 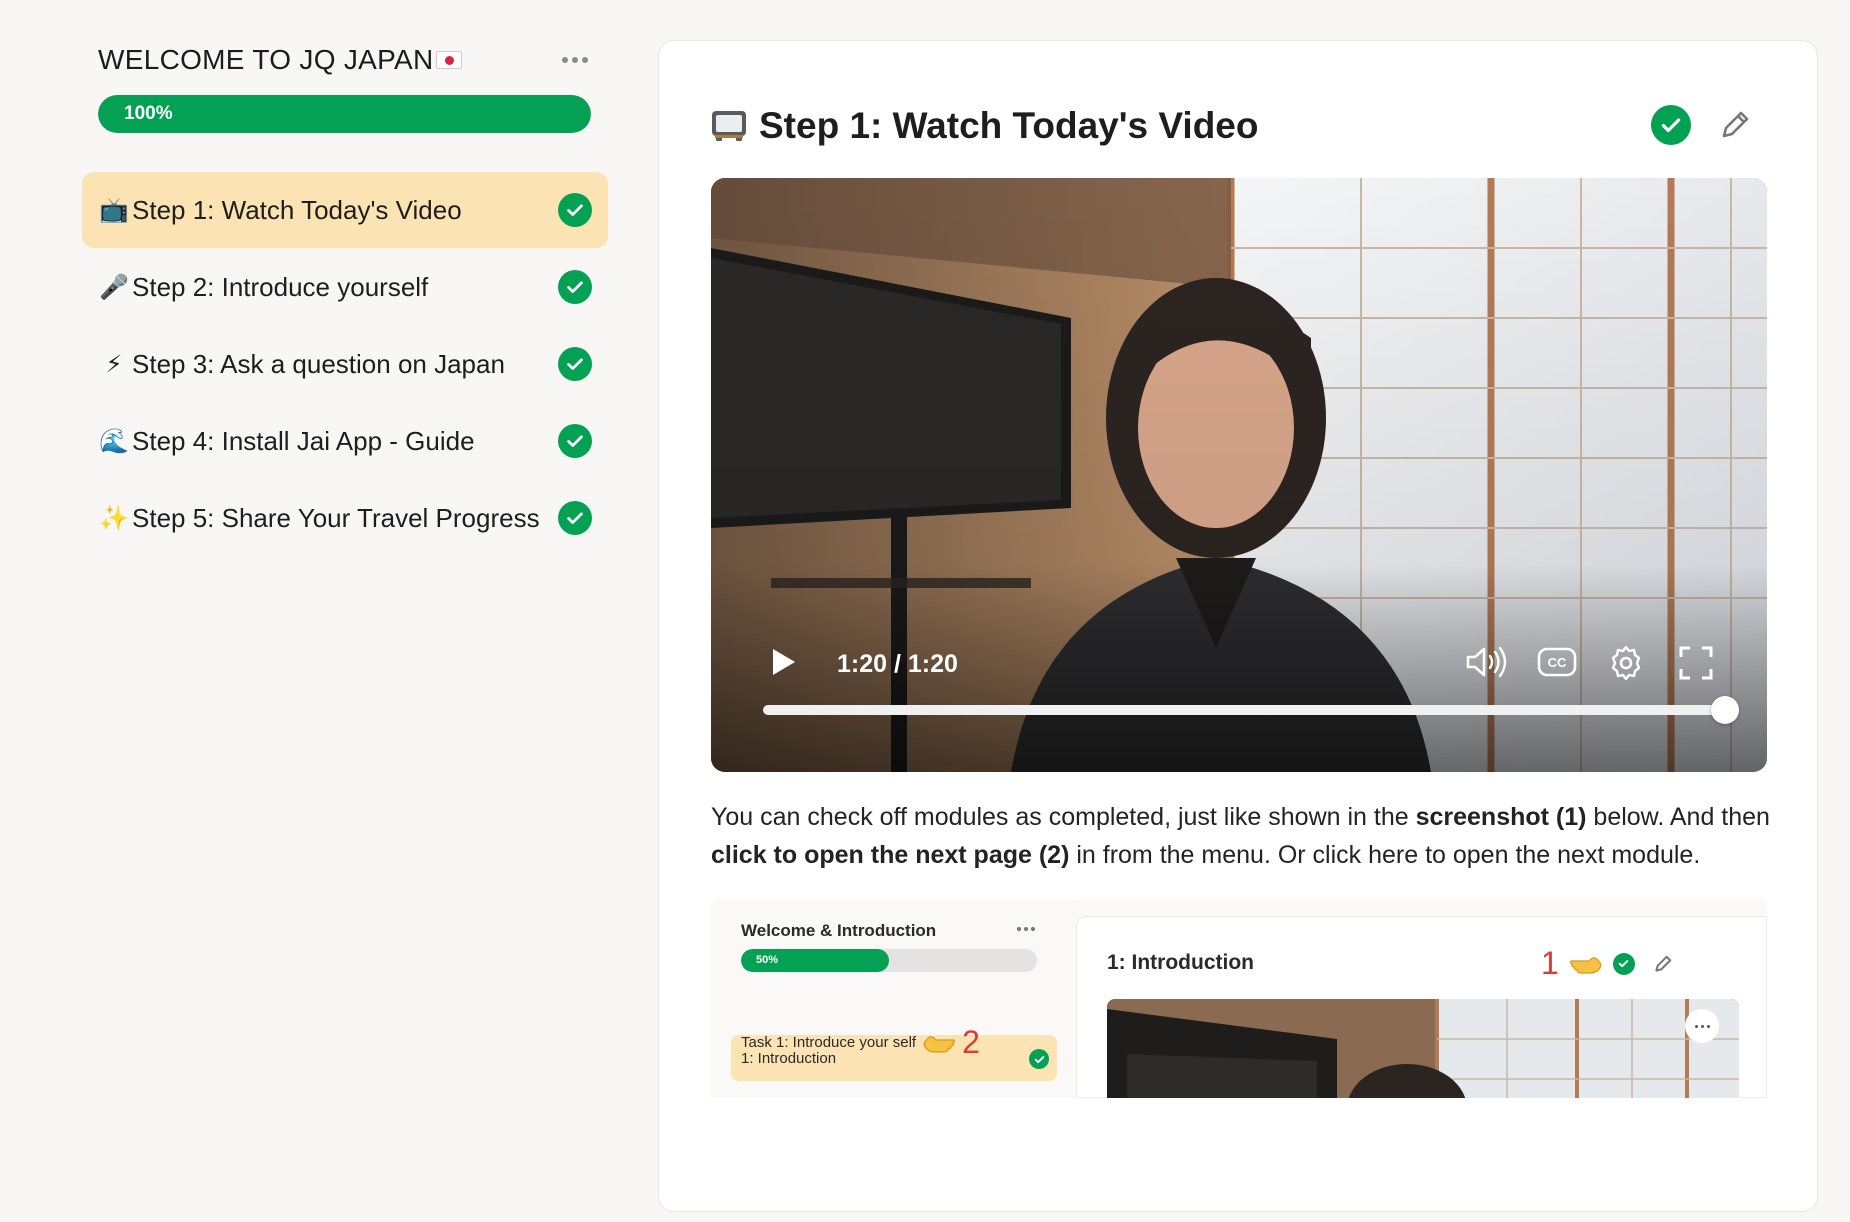 I want to click on check-icon, so click(x=1671, y=125).